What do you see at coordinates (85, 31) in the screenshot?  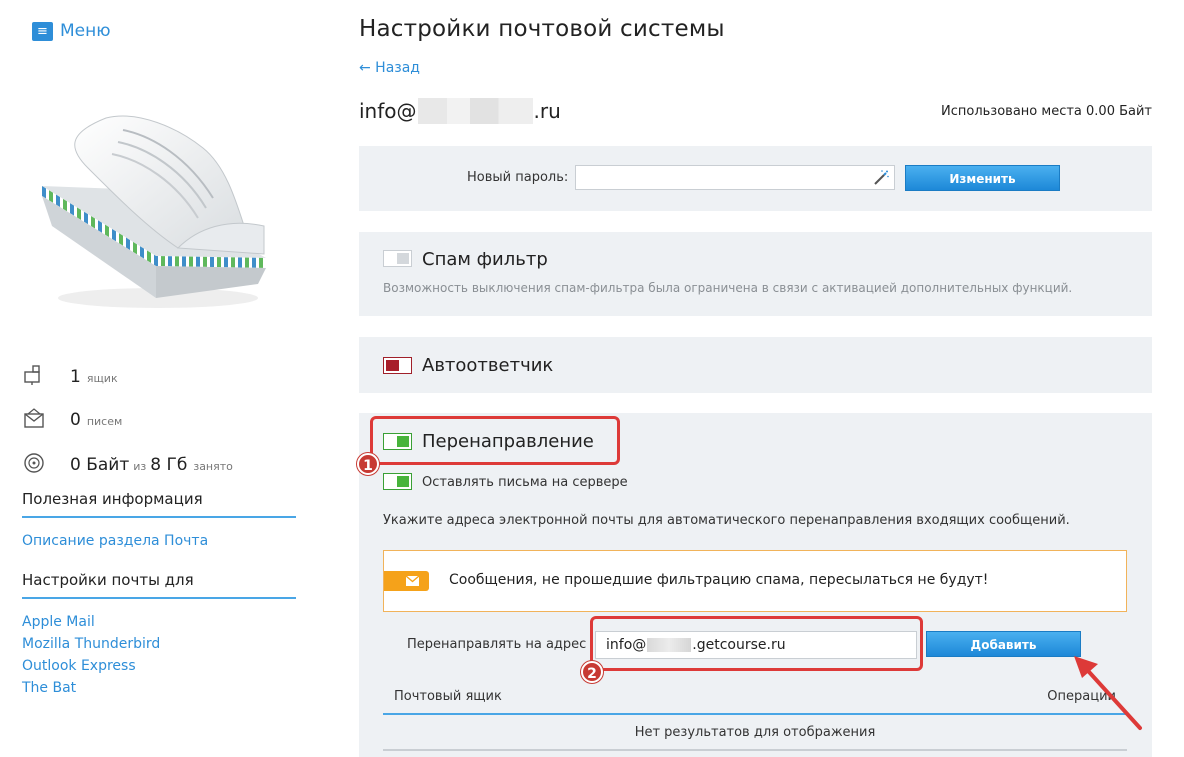 I see `menu-label: Меню` at bounding box center [85, 31].